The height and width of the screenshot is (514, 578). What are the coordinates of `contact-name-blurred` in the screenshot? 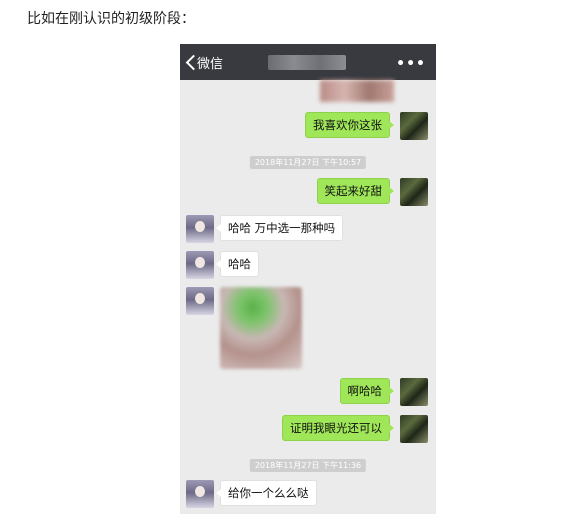 It's located at (307, 62).